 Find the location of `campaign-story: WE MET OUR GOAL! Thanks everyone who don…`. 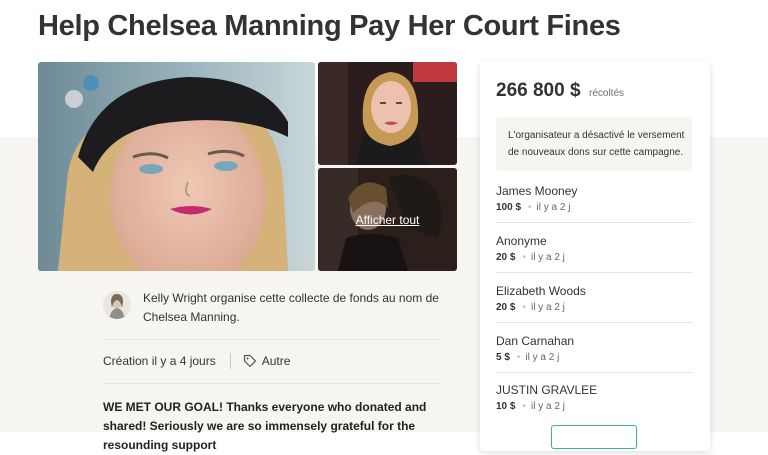

campaign-story: WE MET OUR GOAL! Thanks everyone who don… is located at coordinates (265, 426).